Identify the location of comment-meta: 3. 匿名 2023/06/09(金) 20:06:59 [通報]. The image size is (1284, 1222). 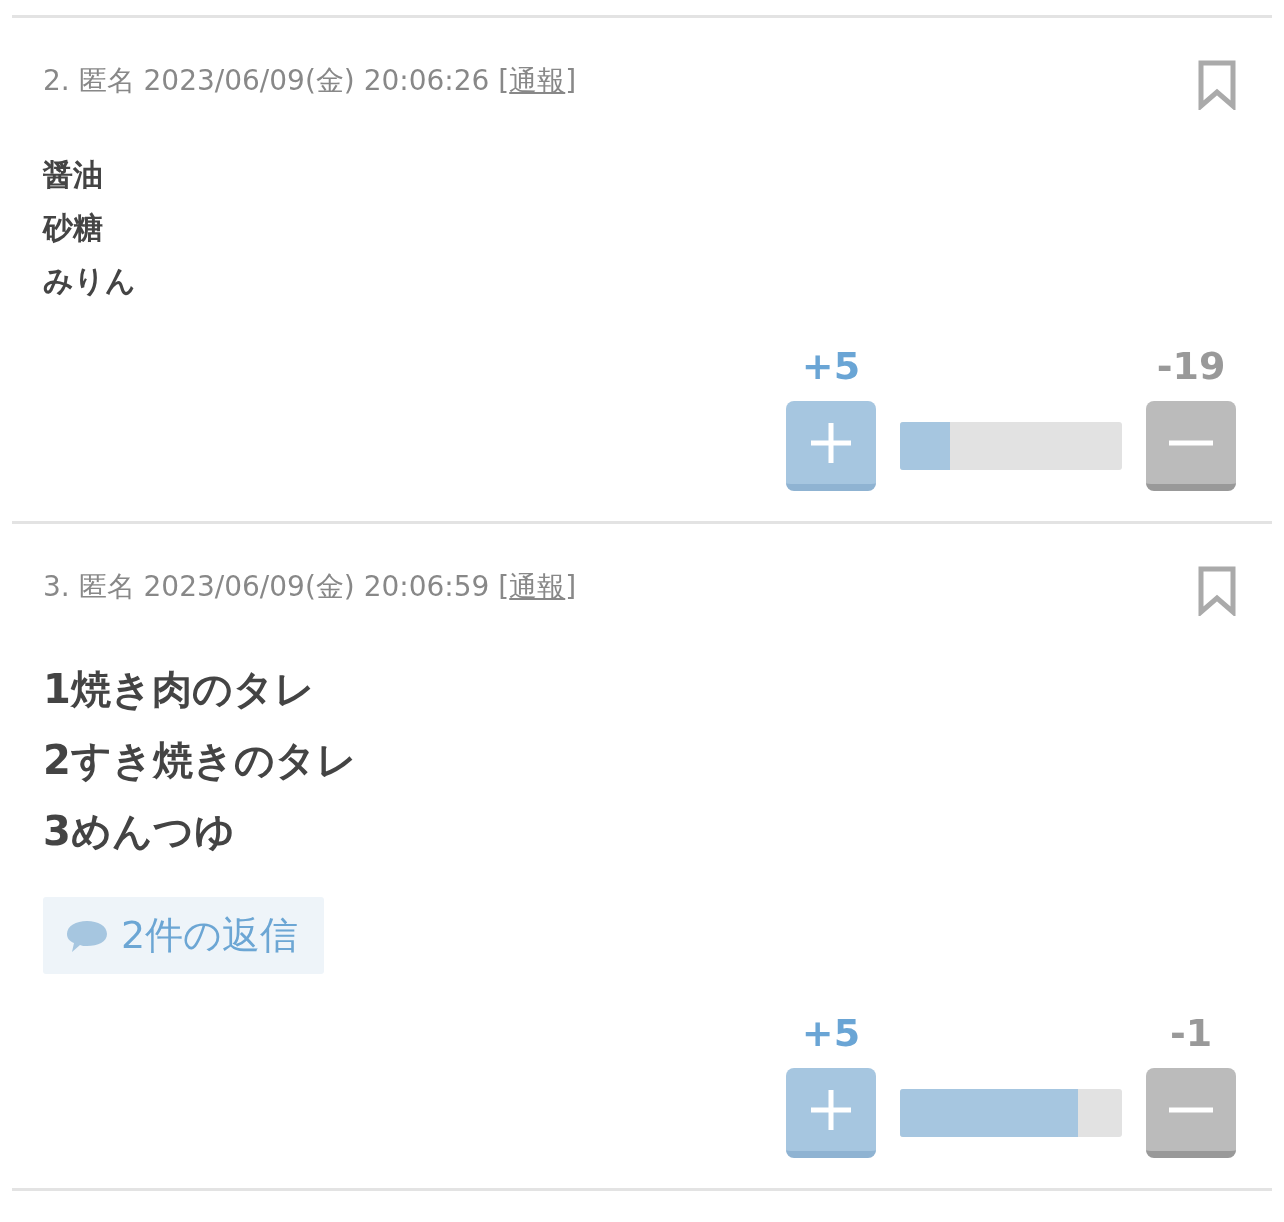
(310, 587).